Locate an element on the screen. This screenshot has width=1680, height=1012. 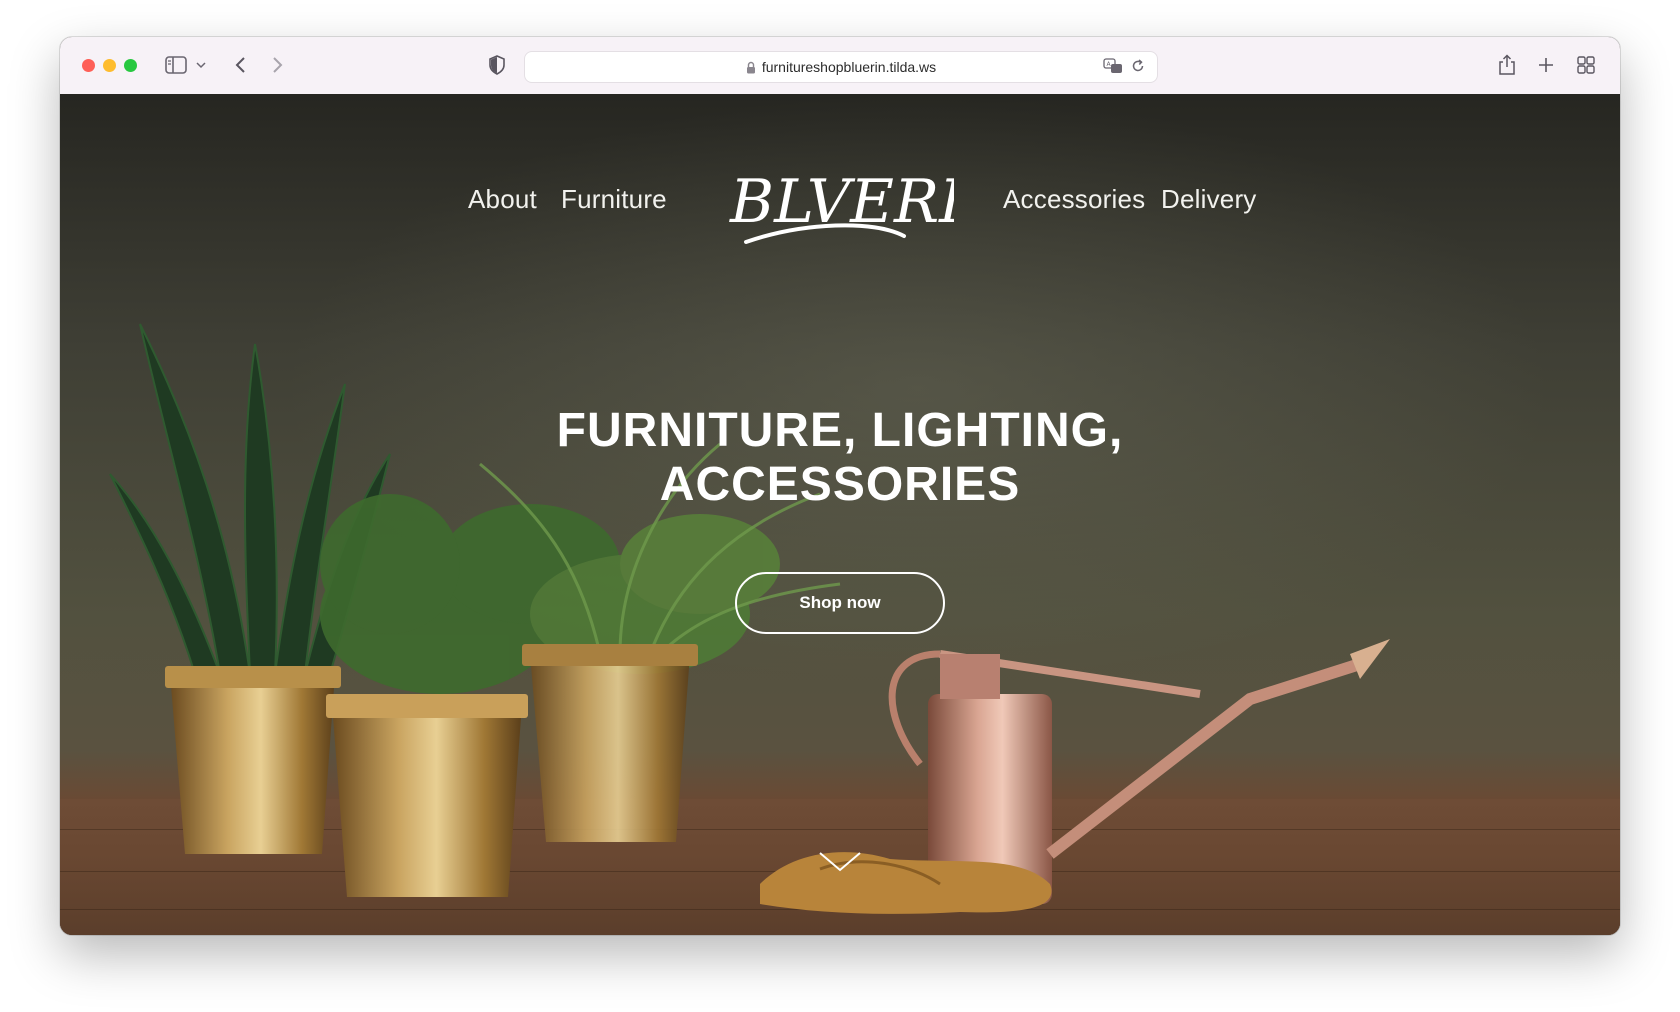
close-window-button is located at coordinates (88, 65).